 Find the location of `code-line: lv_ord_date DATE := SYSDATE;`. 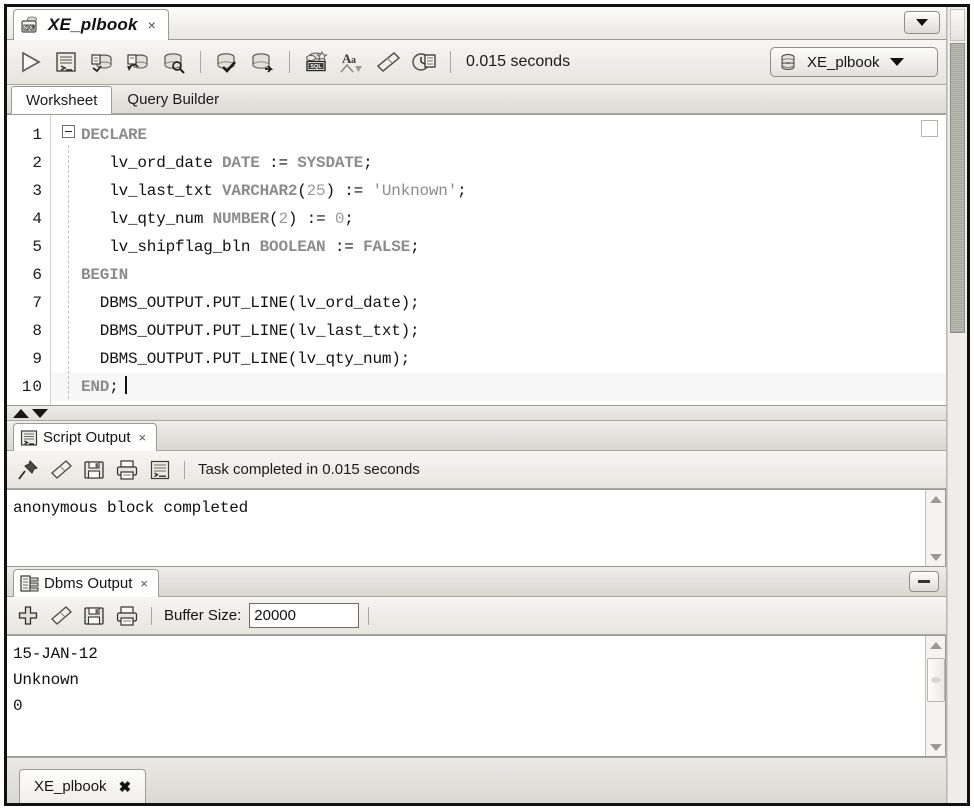

code-line: lv_ord_date DATE := SYSDATE; is located at coordinates (498, 163).